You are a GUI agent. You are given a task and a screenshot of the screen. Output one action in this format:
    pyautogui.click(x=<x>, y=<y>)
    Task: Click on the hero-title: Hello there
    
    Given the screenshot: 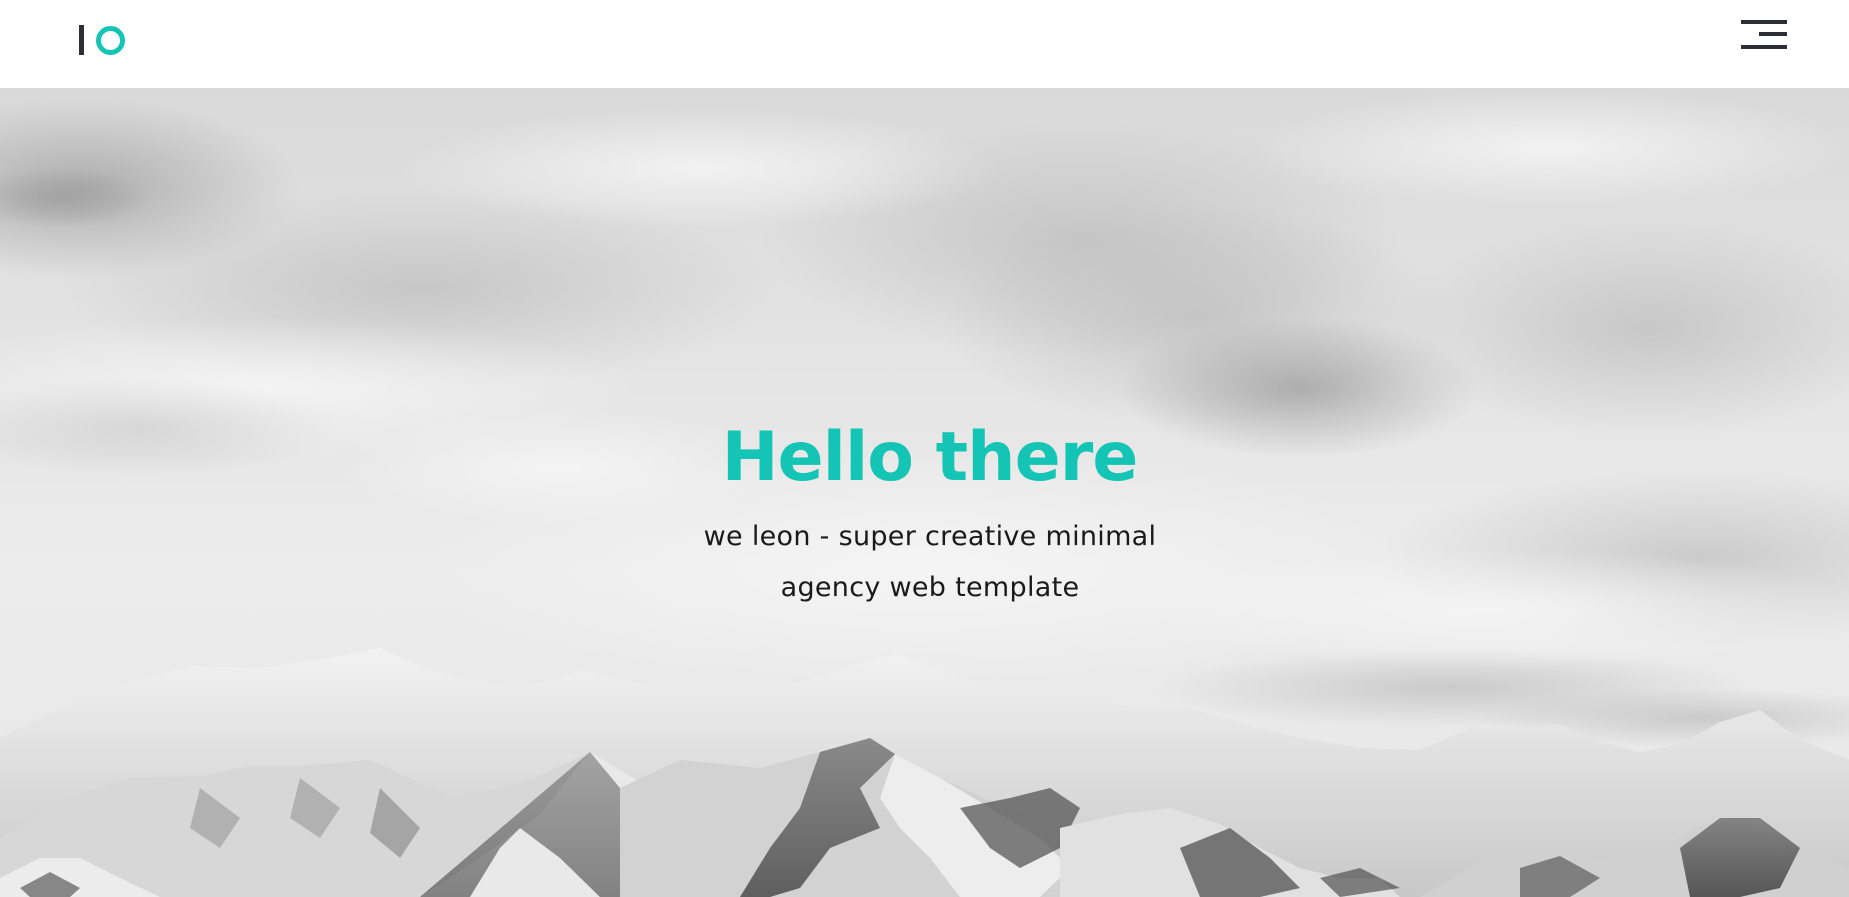 What is the action you would take?
    pyautogui.click(x=930, y=457)
    